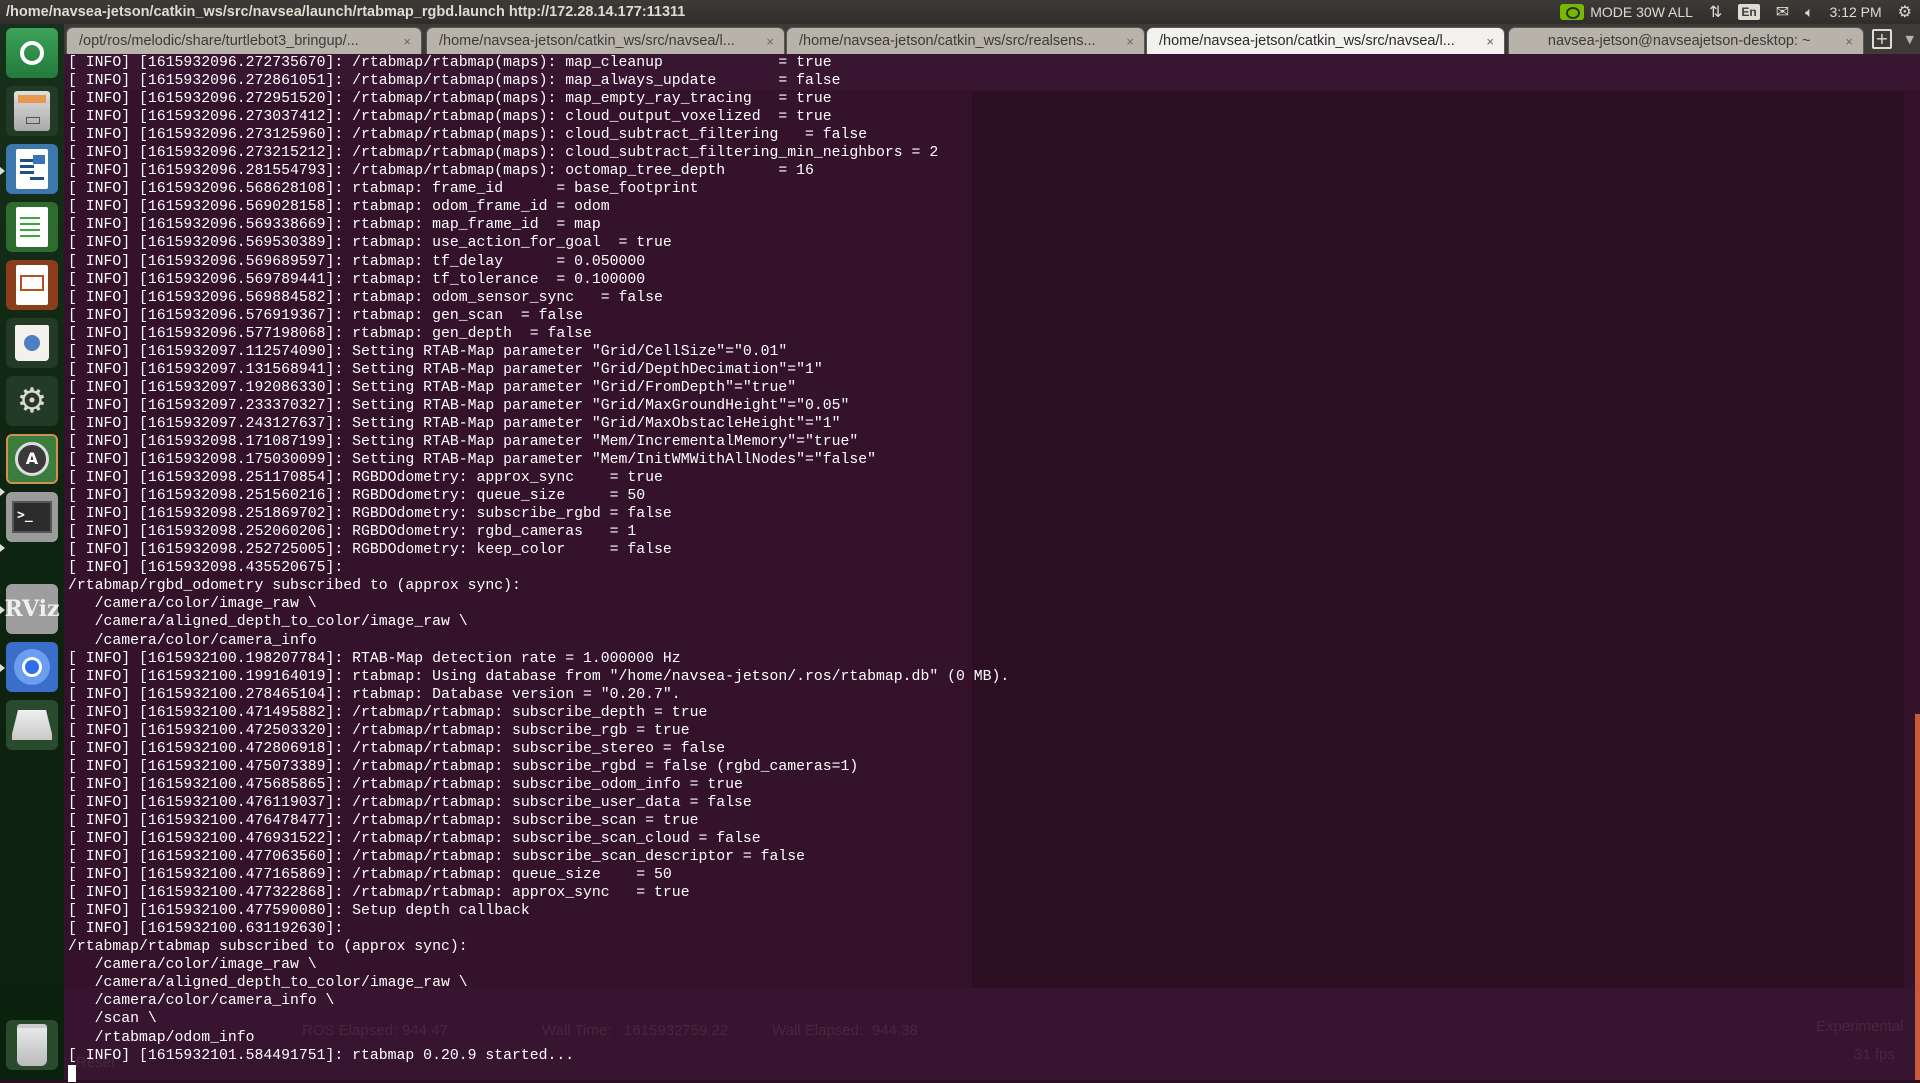 This screenshot has width=1920, height=1083. Describe the element at coordinates (210, 568) in the screenshot. I see `terminal-line: [ INFO] [1615932098.435520675]:` at that location.